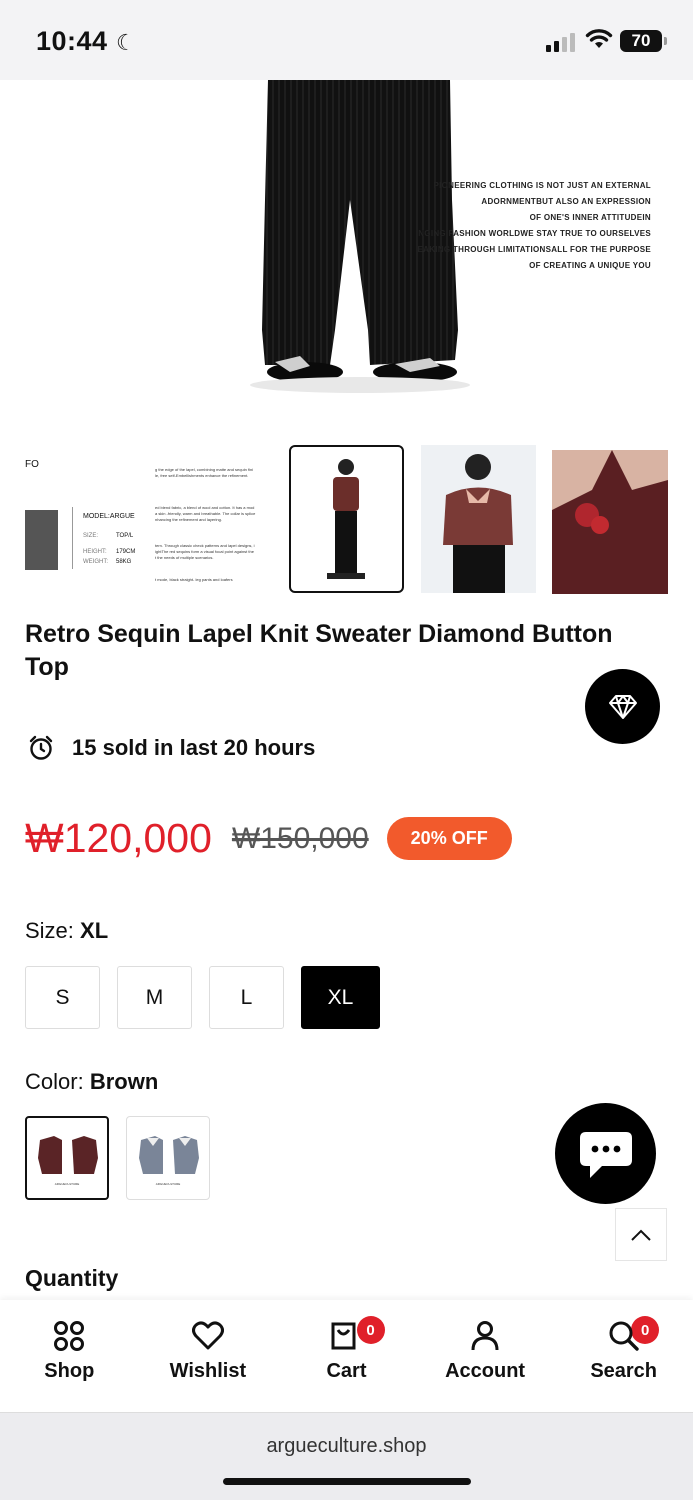 The image size is (693, 1500). I want to click on alarm-clock-icon, so click(41, 747).